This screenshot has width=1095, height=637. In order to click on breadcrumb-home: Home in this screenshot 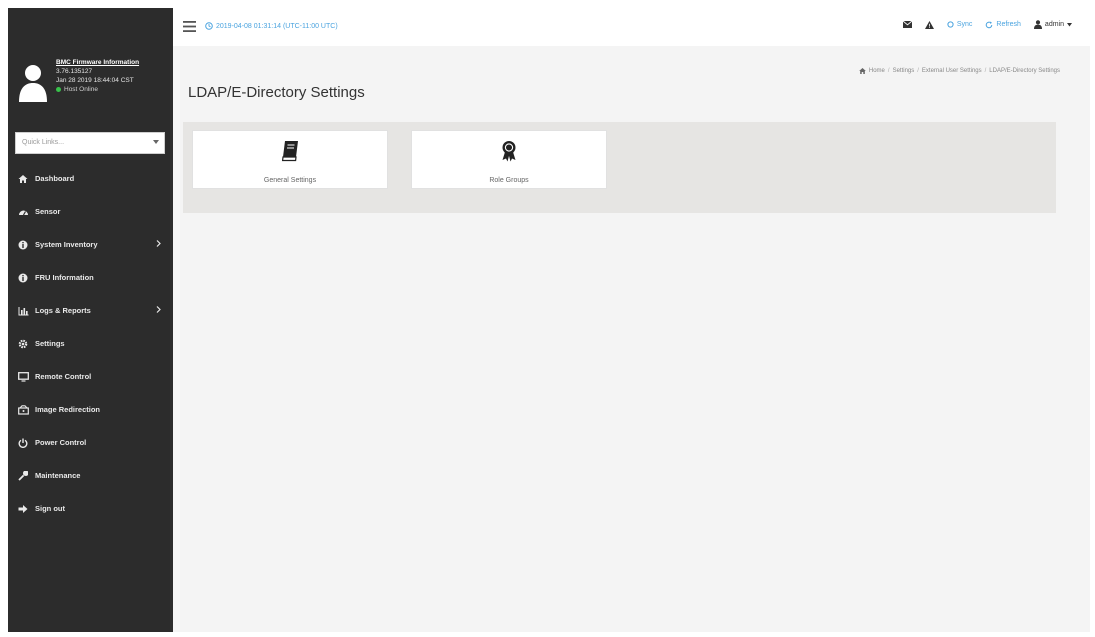, I will do `click(877, 71)`.